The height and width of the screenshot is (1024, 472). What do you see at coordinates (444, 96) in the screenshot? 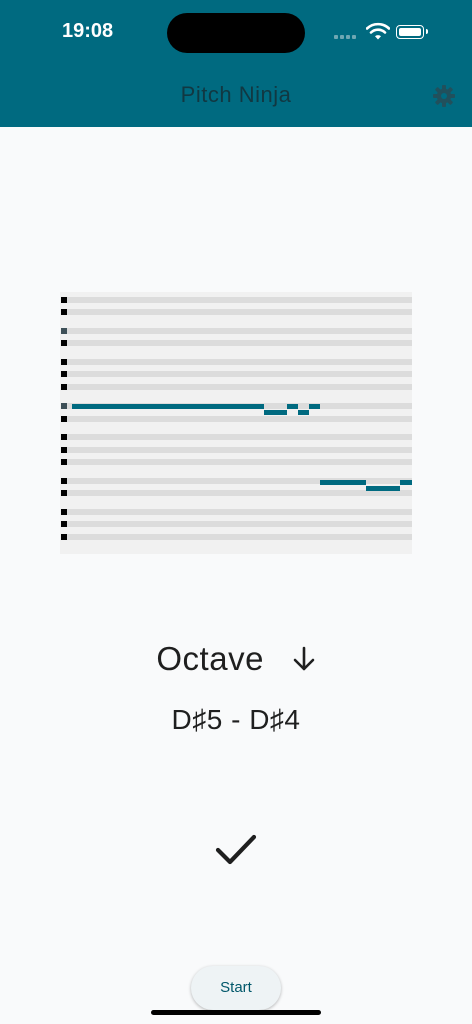
I see `gear-icon` at bounding box center [444, 96].